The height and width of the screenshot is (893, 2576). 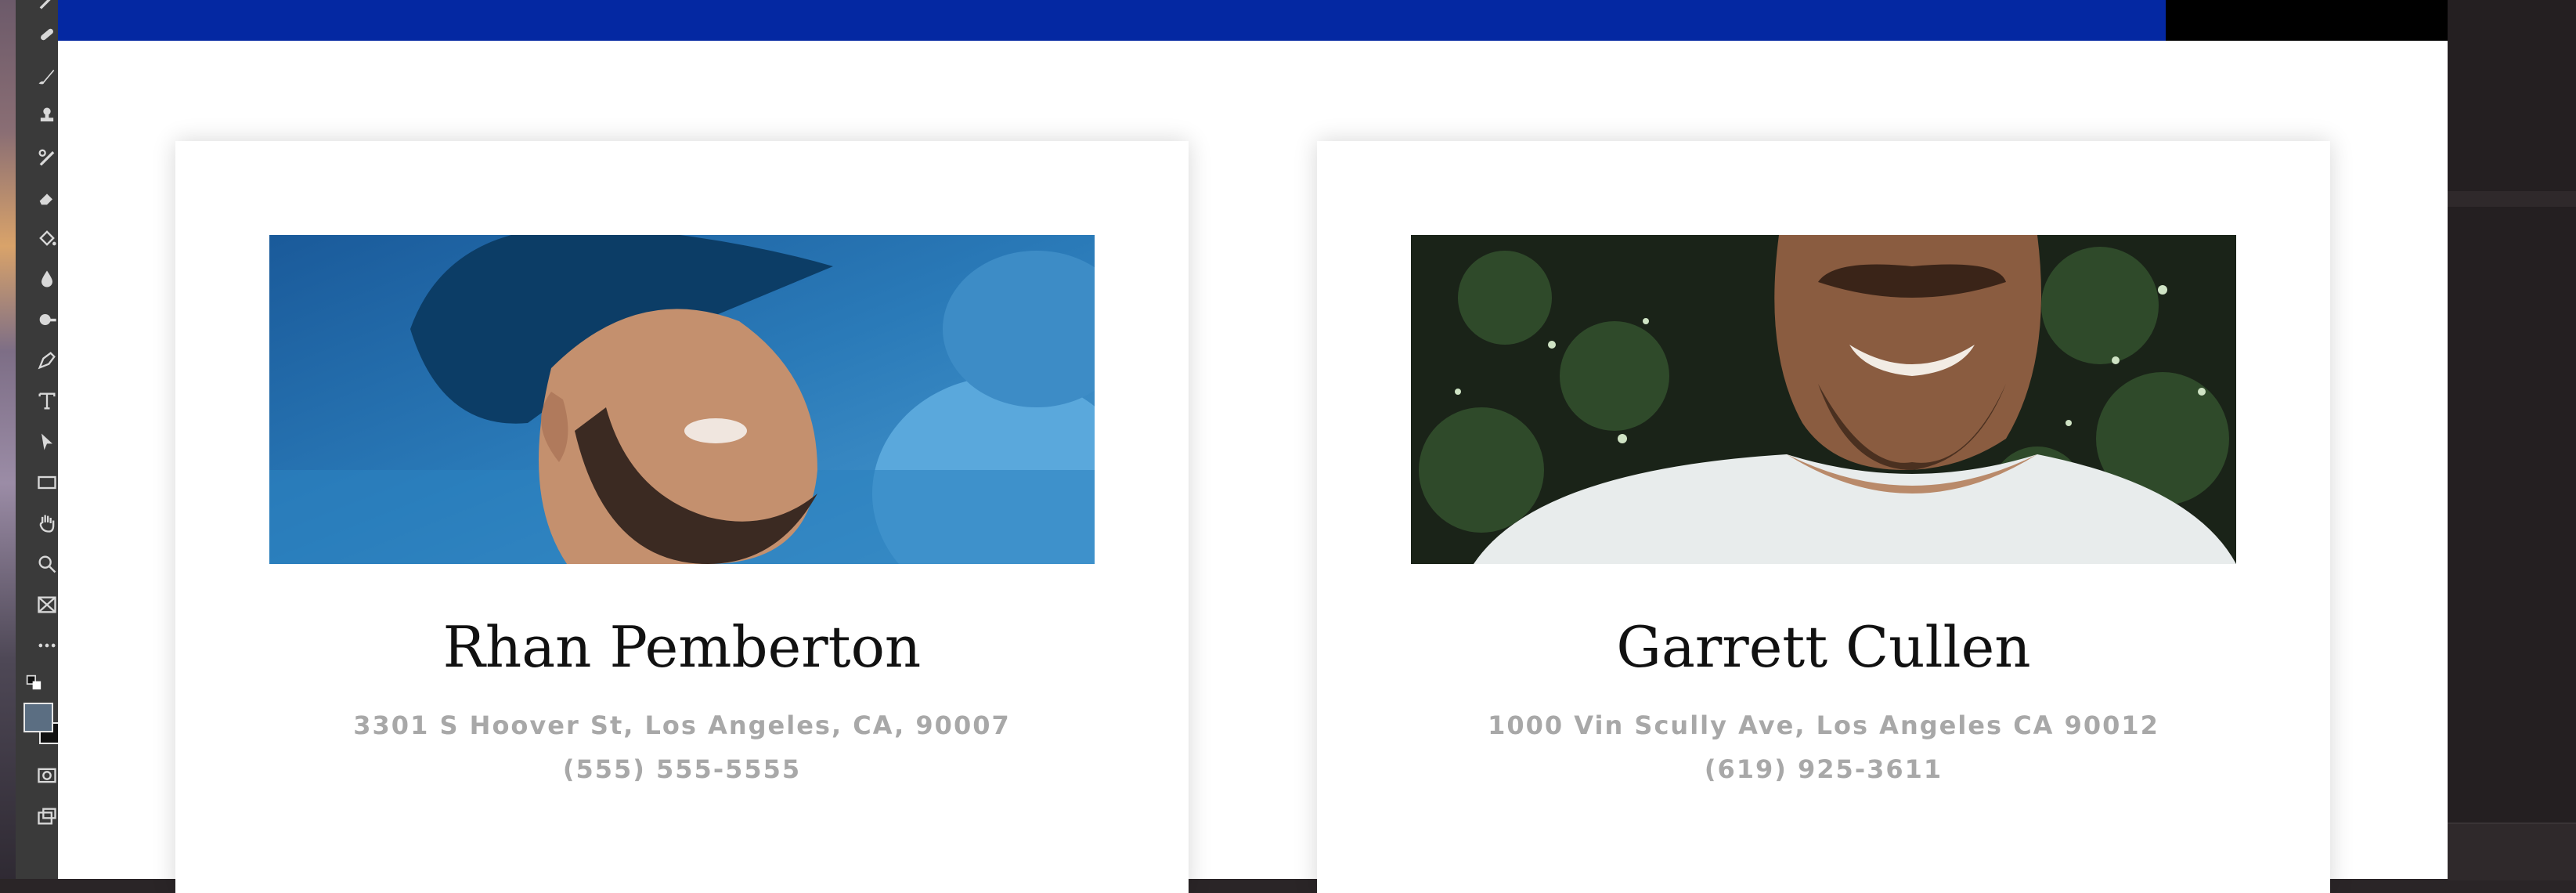 What do you see at coordinates (29, 440) in the screenshot?
I see `tools-panel` at bounding box center [29, 440].